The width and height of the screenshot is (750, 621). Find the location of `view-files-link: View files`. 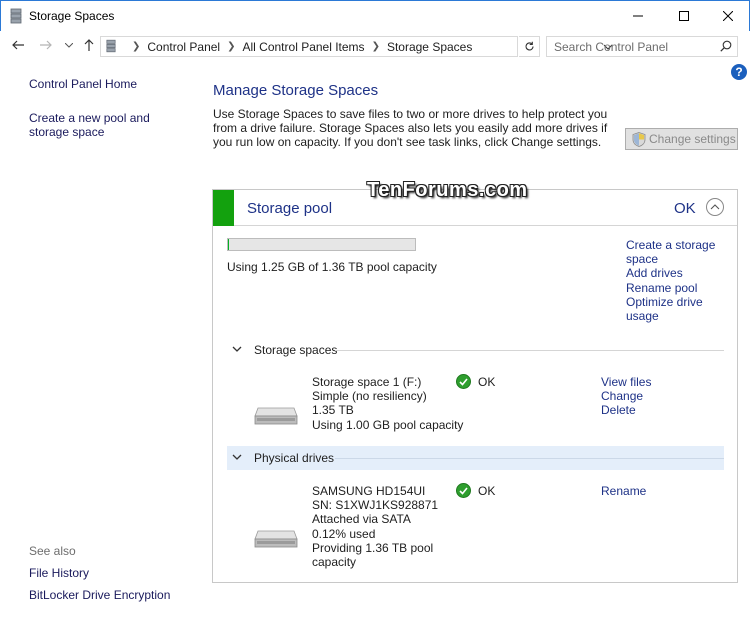

view-files-link: View files is located at coordinates (626, 382).